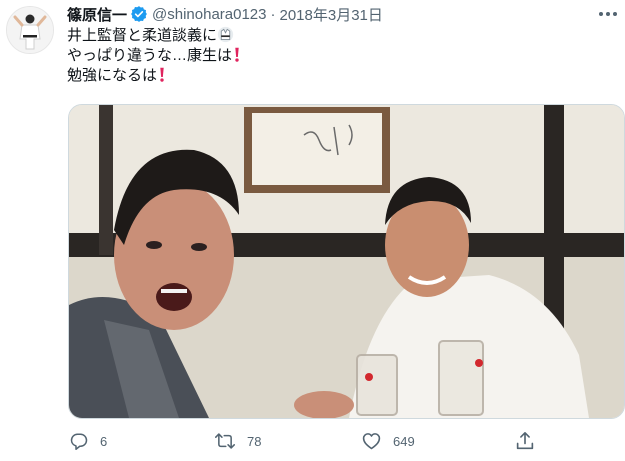 The height and width of the screenshot is (461, 625). I want to click on reply-count: 6, so click(104, 441).